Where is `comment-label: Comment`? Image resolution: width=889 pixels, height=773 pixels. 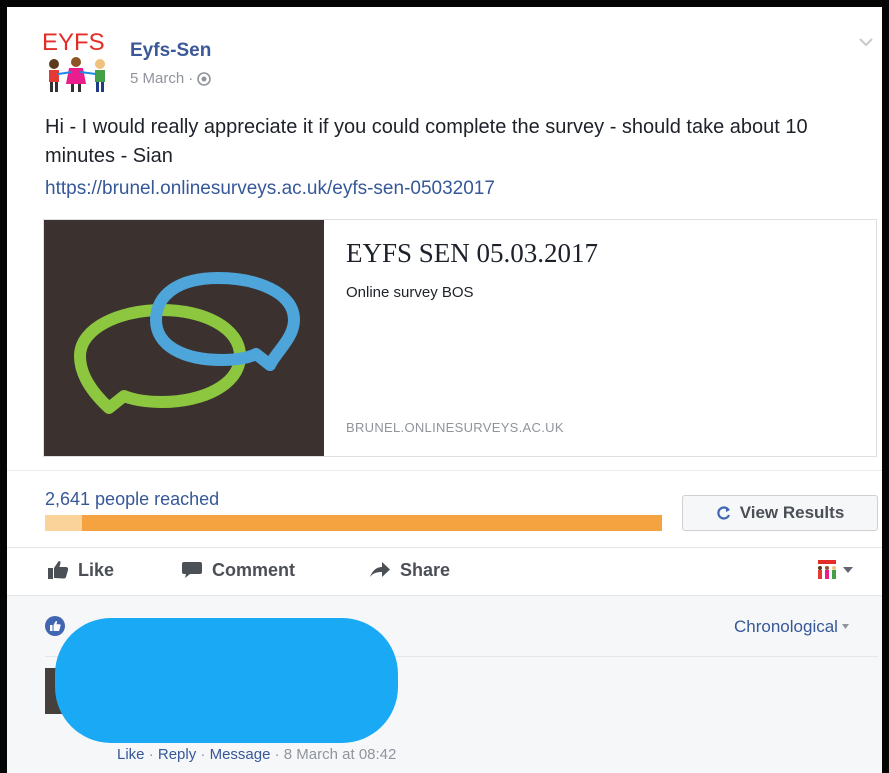
comment-label: Comment is located at coordinates (254, 569).